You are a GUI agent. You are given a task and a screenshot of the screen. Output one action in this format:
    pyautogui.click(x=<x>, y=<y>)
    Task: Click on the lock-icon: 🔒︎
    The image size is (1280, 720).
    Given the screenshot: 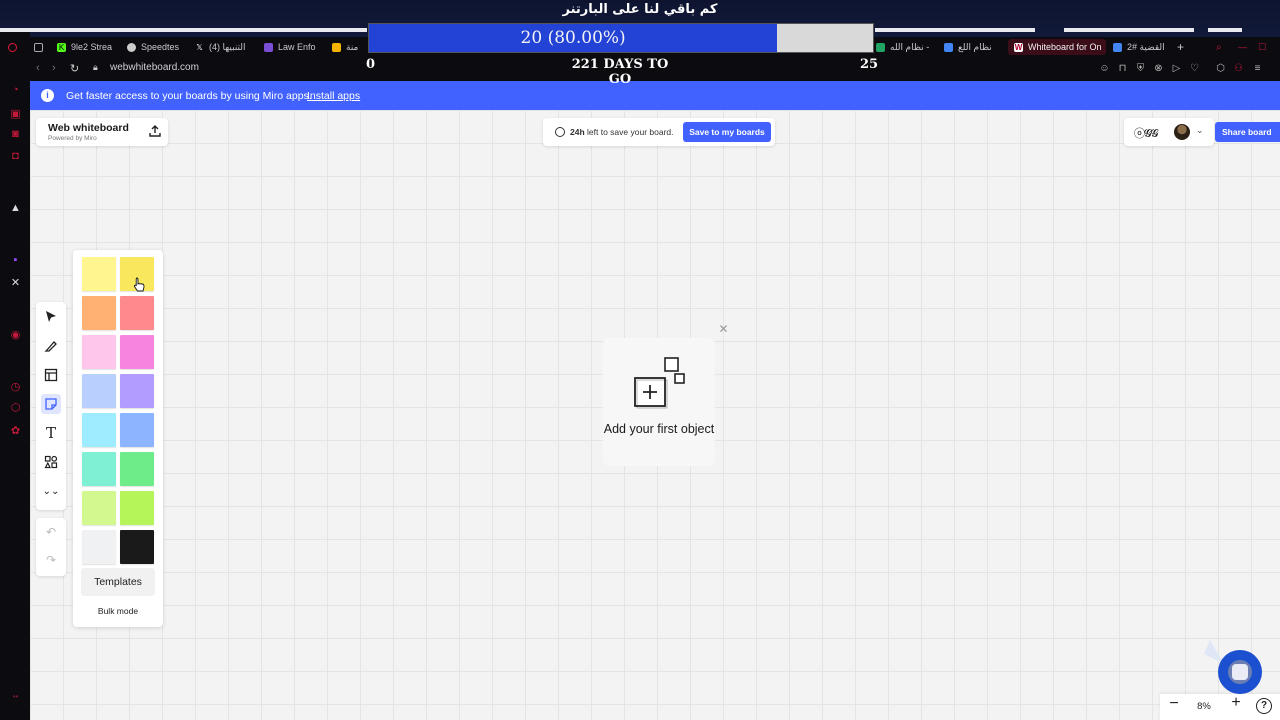 What is the action you would take?
    pyautogui.click(x=95, y=67)
    